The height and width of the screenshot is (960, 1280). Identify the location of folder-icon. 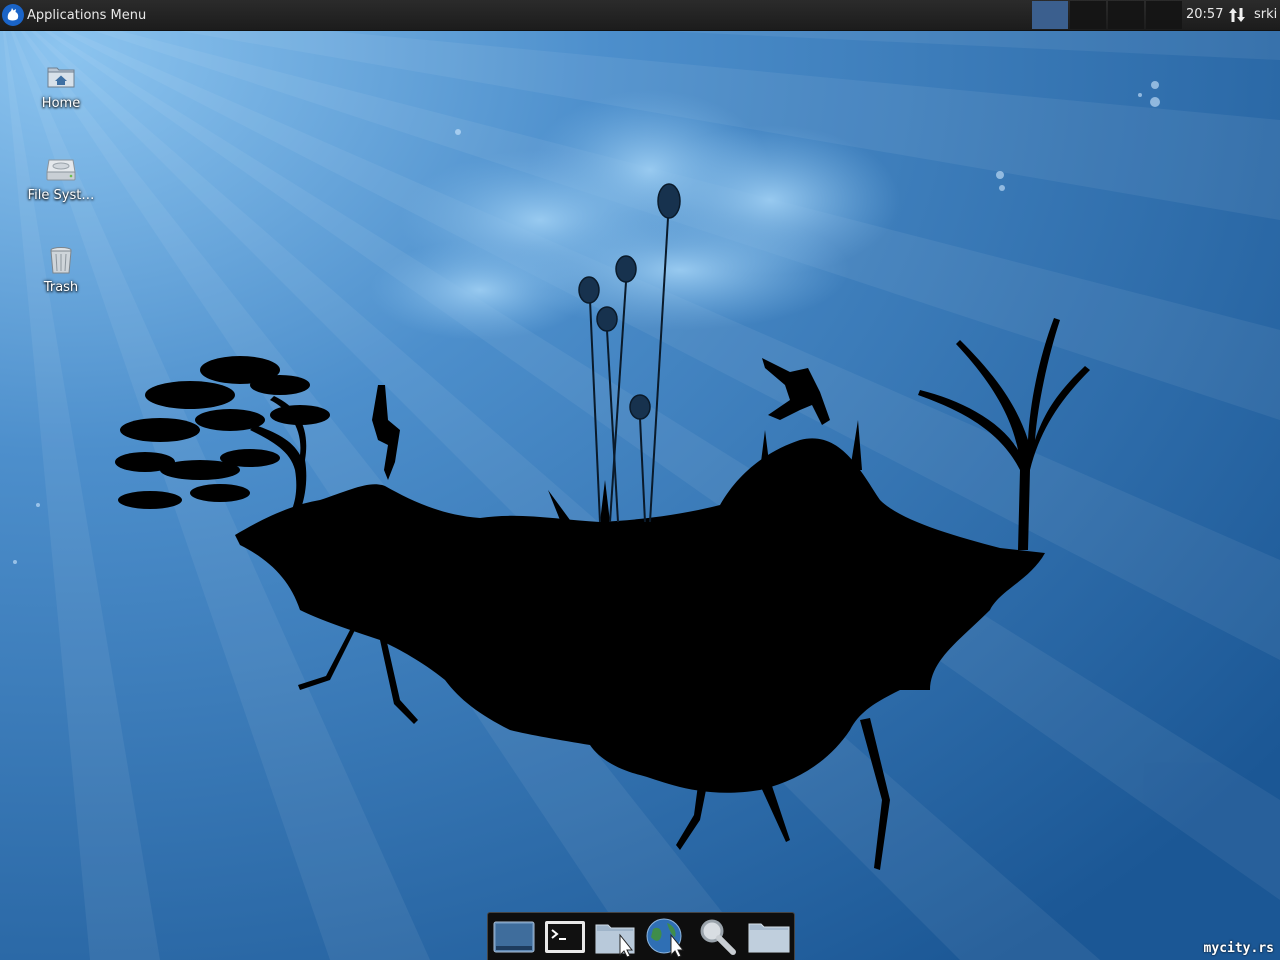
(768, 938).